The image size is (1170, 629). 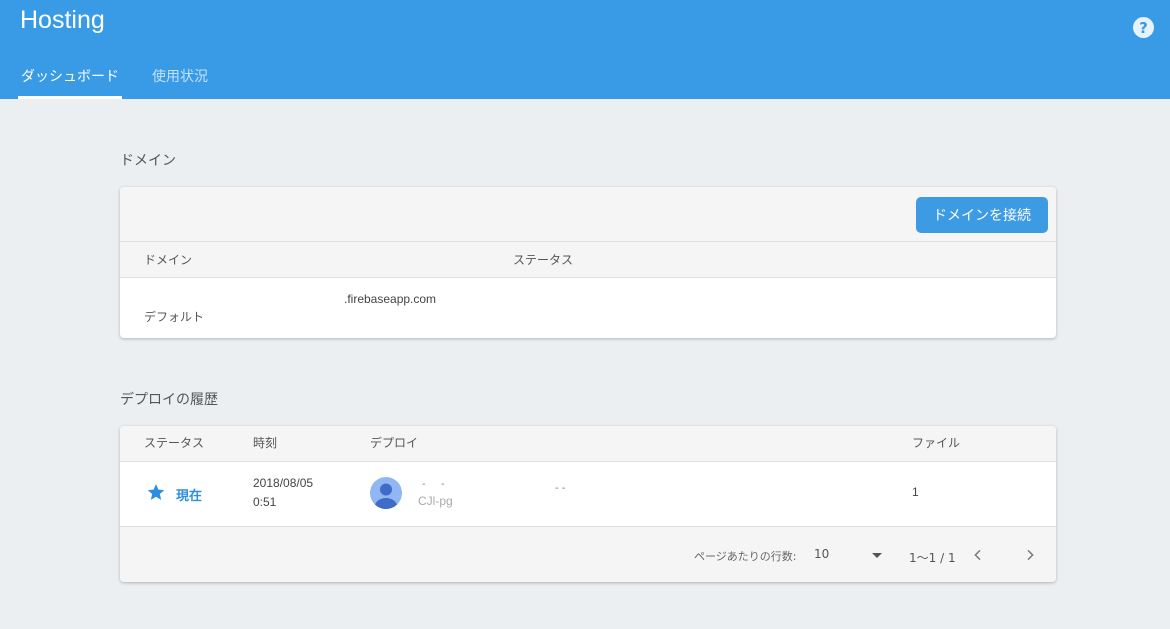 I want to click on status-badge: 現在, so click(x=189, y=496).